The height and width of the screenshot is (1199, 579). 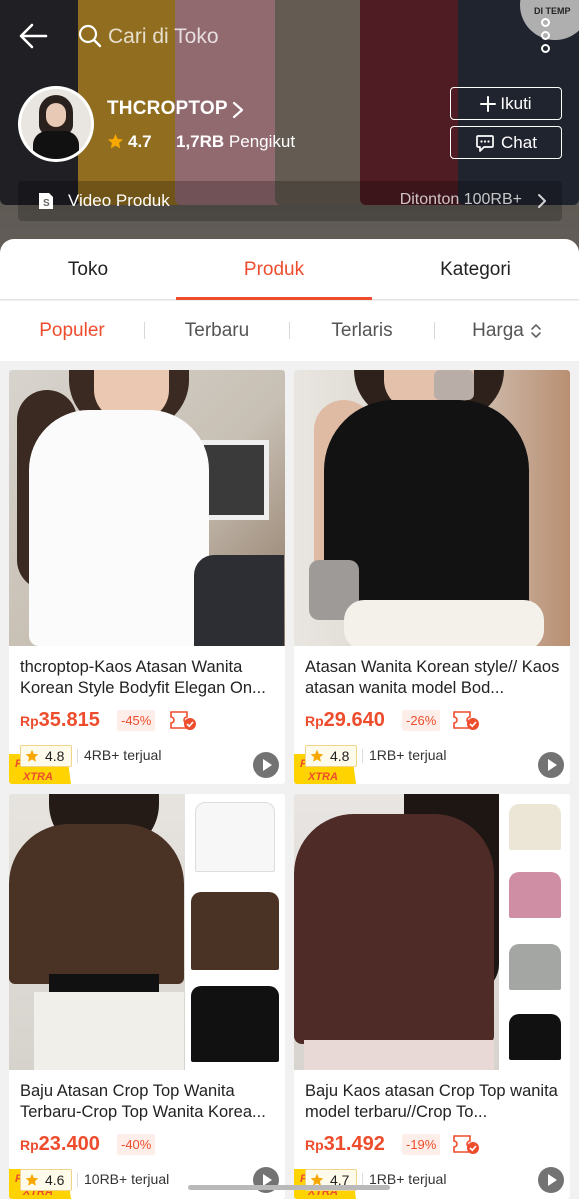 I want to click on sort-filters: Populer Terbaru Terlaris Harga, so click(x=289, y=331).